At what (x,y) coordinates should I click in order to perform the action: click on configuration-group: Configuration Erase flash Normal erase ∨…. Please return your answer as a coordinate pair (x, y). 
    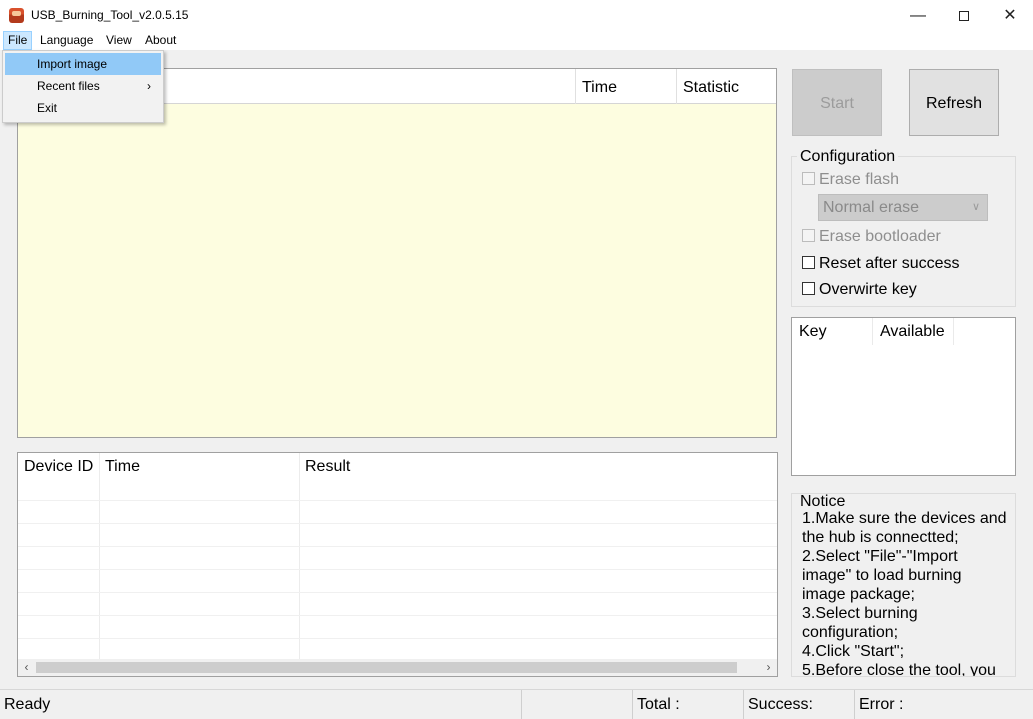
    Looking at the image, I should click on (903, 231).